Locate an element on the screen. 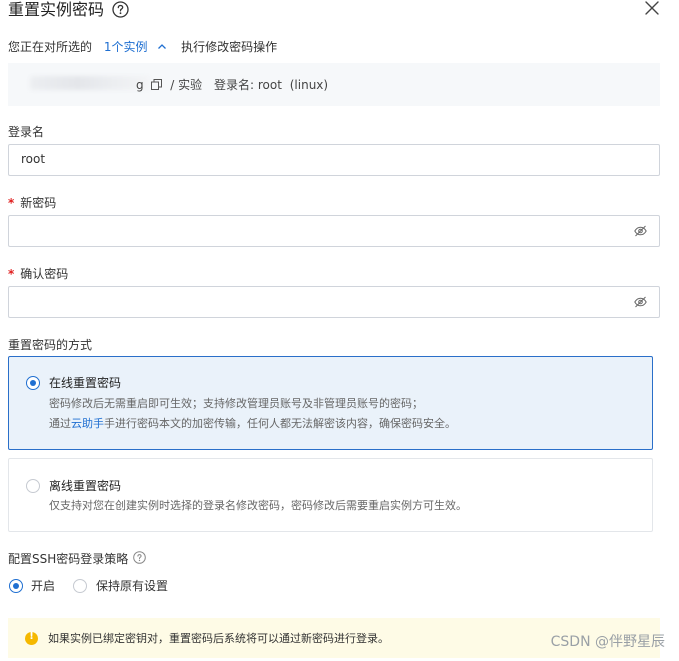  instance-os: (linux) is located at coordinates (309, 85).